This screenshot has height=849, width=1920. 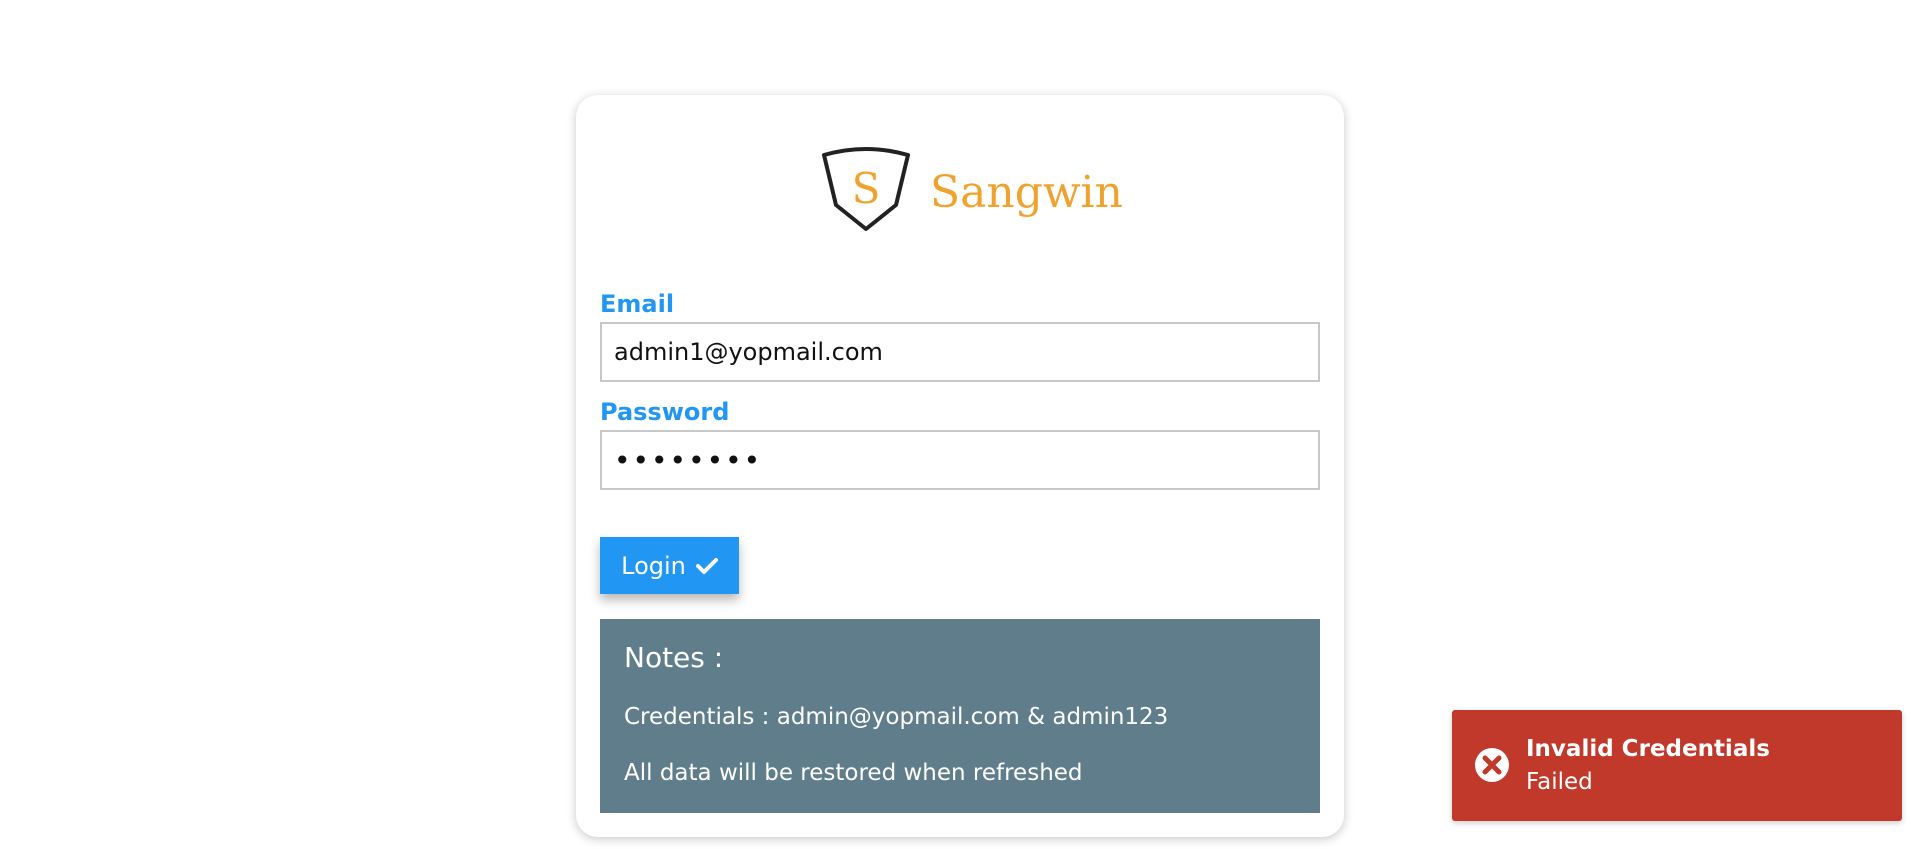 What do you see at coordinates (653, 565) in the screenshot?
I see `login-button-label: Login` at bounding box center [653, 565].